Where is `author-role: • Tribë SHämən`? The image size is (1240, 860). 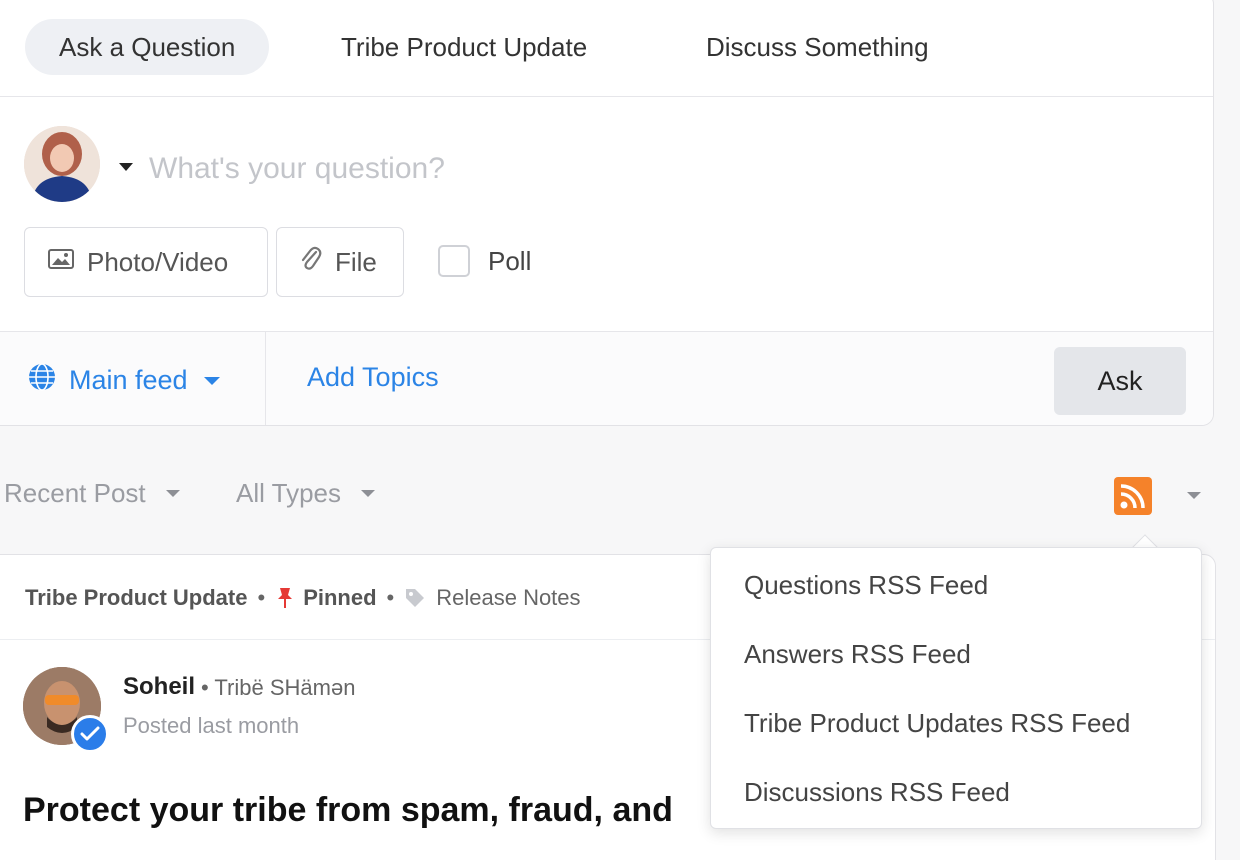
author-role: • Tribë SHämən is located at coordinates (278, 687).